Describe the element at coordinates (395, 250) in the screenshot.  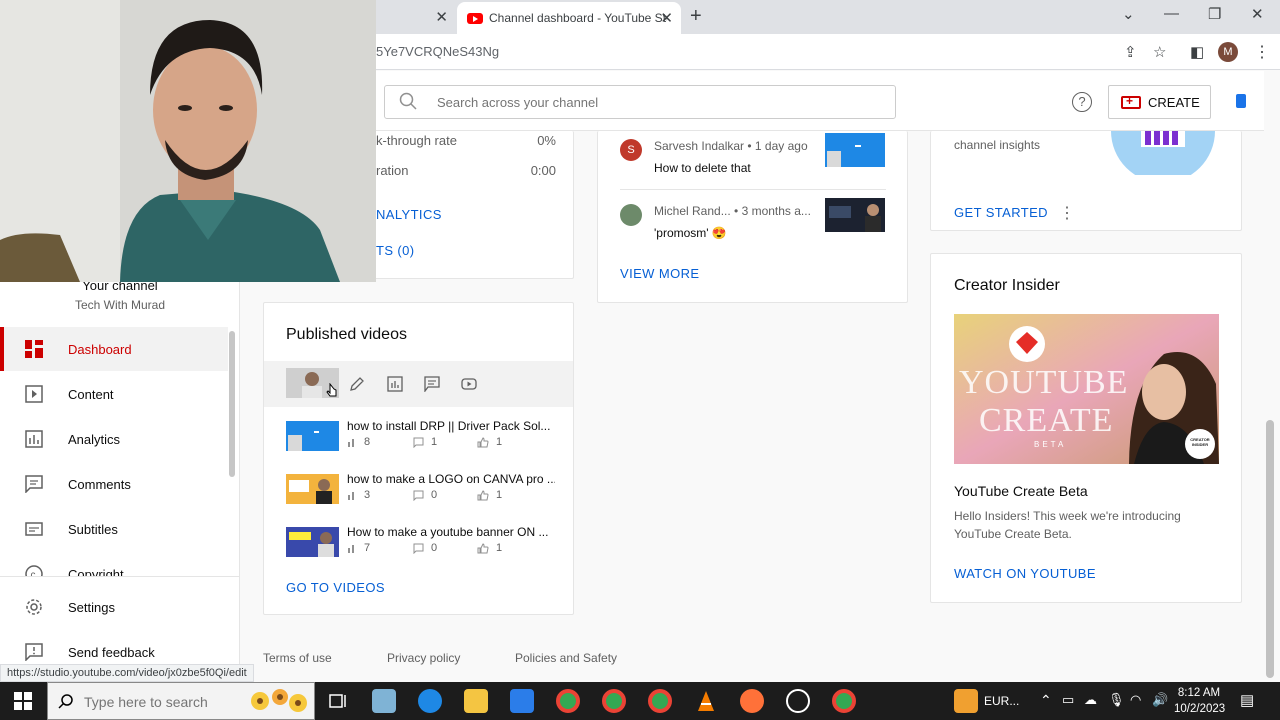
I see `trending-link: TS (0)` at that location.